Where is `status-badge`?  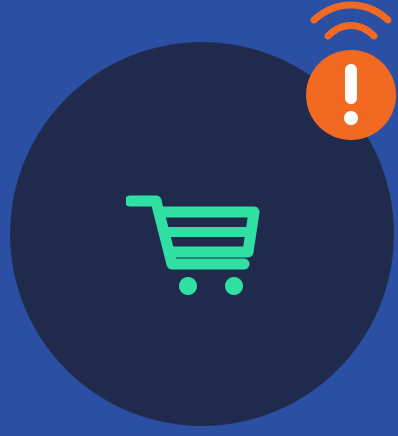 status-badge is located at coordinates (351, 95).